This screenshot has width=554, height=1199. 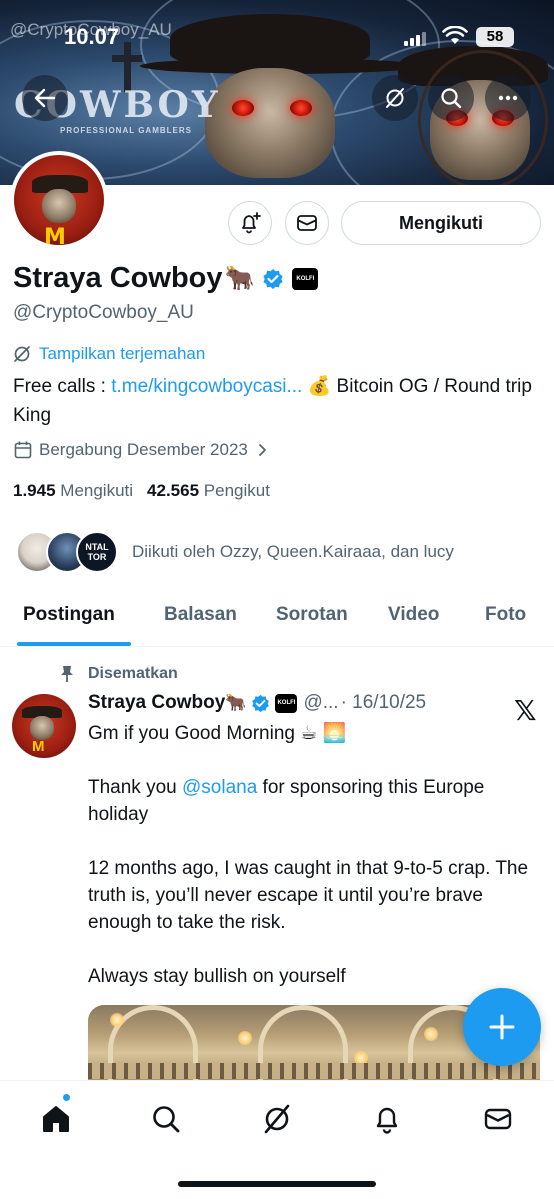 I want to click on pin-icon, so click(x=67, y=674).